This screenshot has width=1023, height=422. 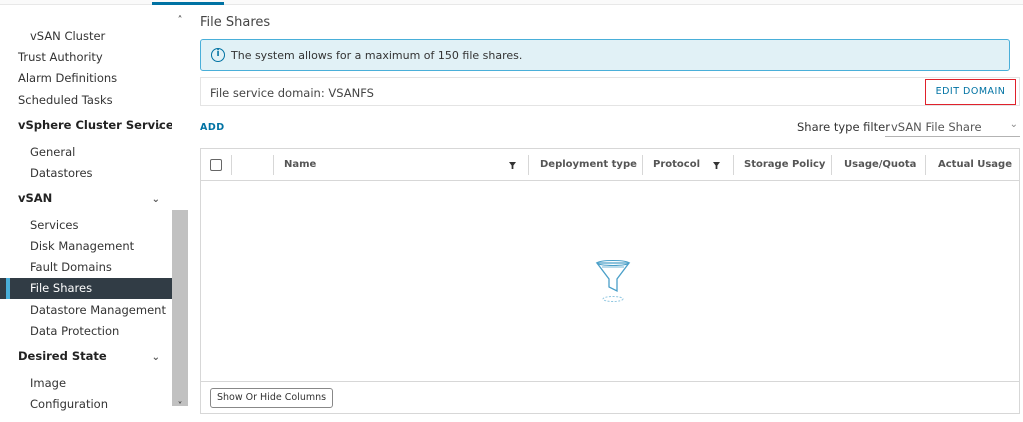 What do you see at coordinates (880, 165) in the screenshot?
I see `column-header-usage-quota: Usage/Quota` at bounding box center [880, 165].